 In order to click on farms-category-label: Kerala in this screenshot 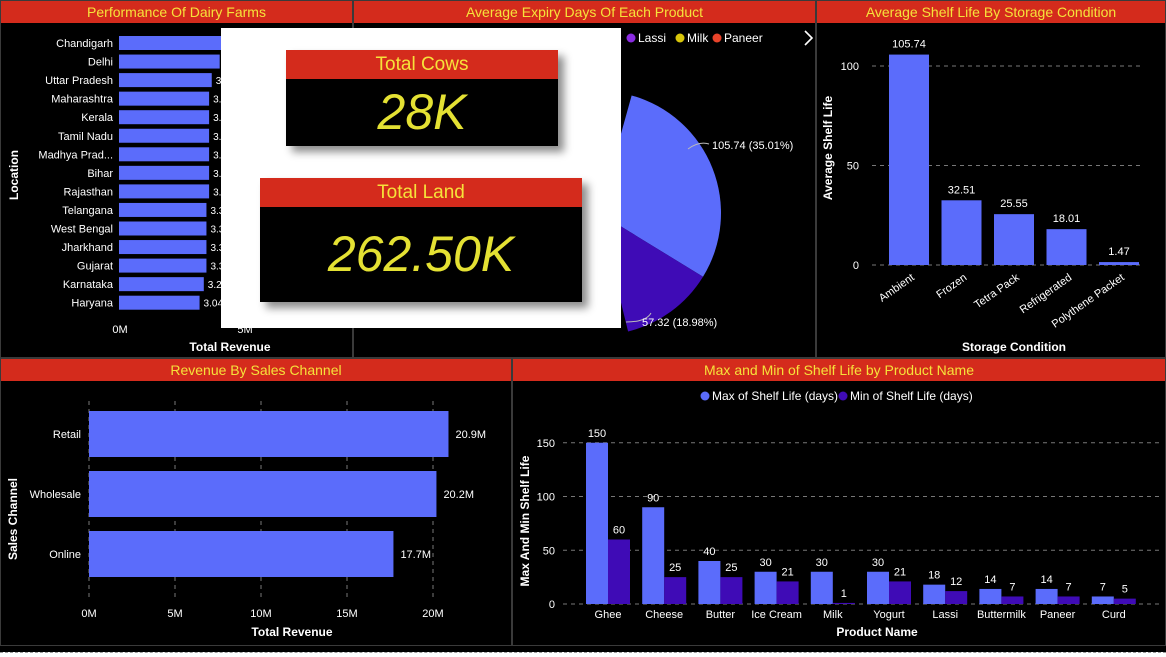, I will do `click(97, 118)`.